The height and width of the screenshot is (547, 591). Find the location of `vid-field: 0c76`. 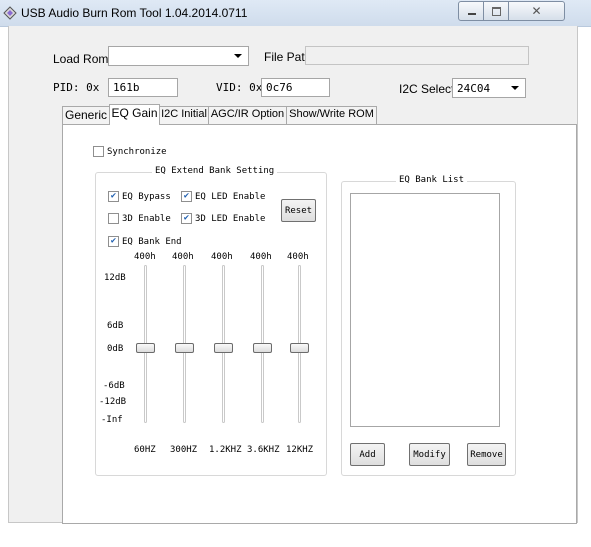

vid-field: 0c76 is located at coordinates (295, 87).